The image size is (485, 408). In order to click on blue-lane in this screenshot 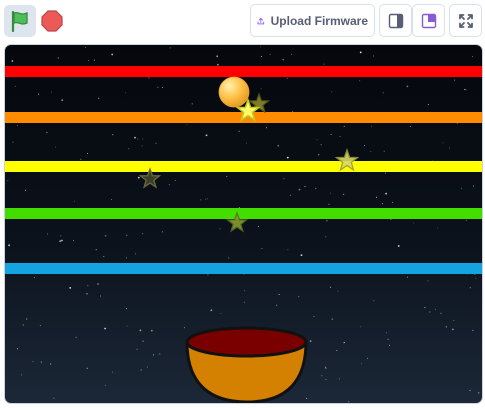, I will do `click(243, 268)`.